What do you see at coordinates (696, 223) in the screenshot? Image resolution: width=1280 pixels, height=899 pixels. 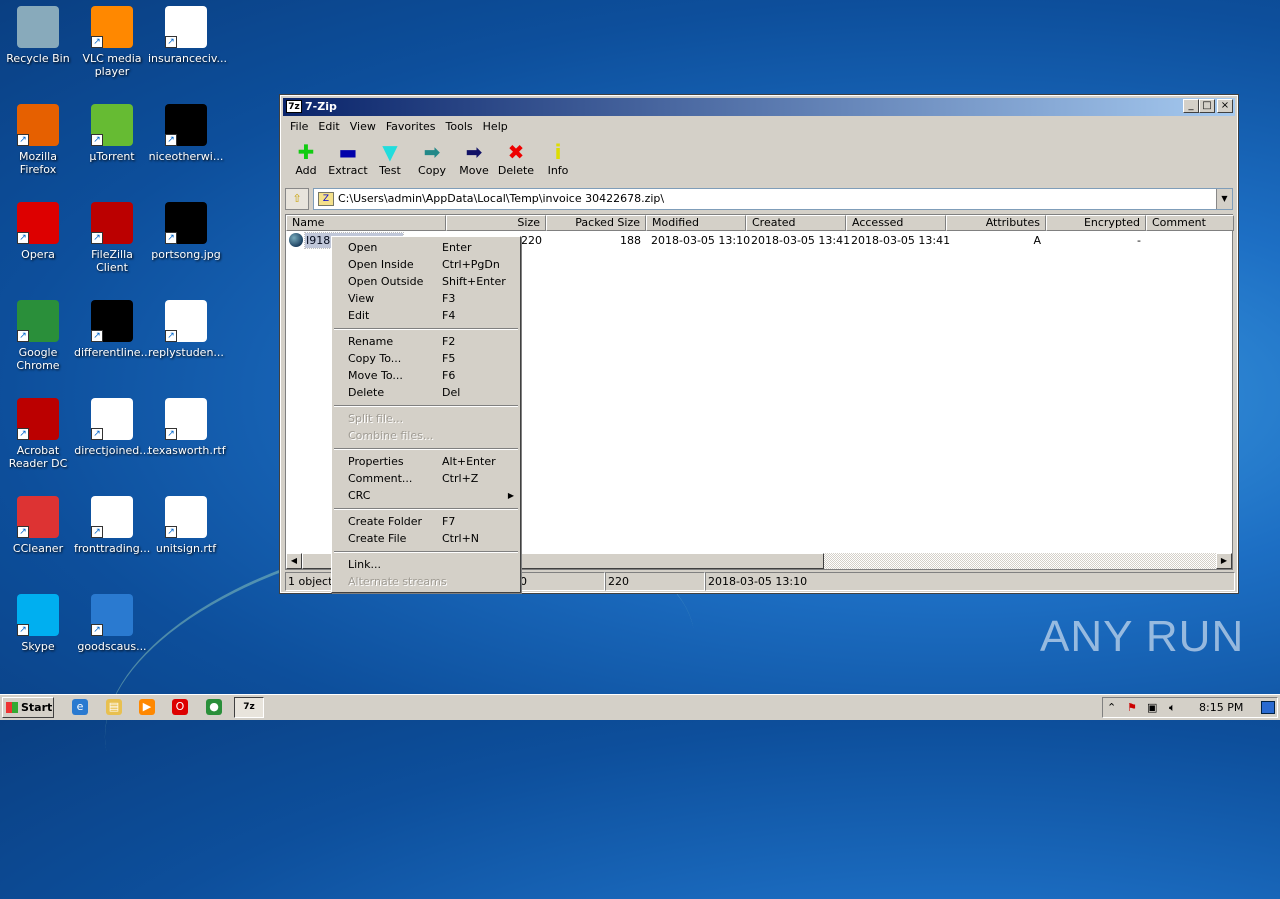 I see `column-header-modified: Modified` at bounding box center [696, 223].